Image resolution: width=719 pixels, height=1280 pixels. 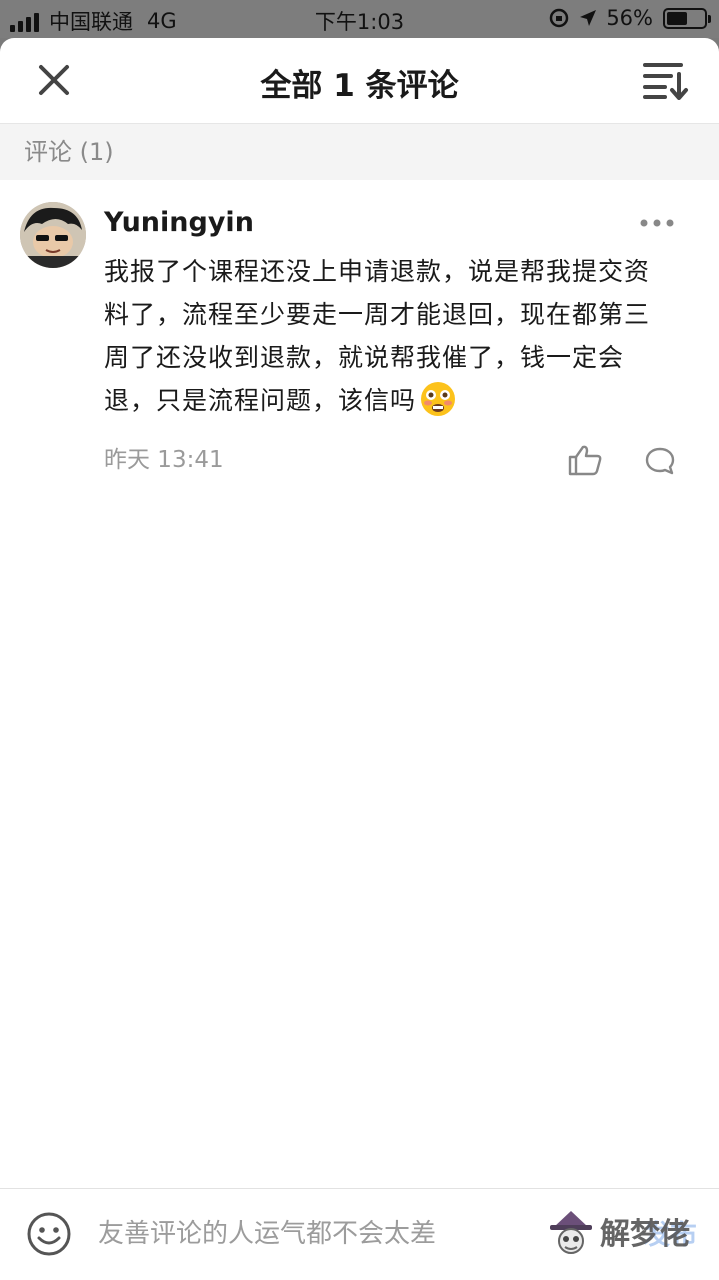 I want to click on thumbs-up-icon, so click(x=585, y=460).